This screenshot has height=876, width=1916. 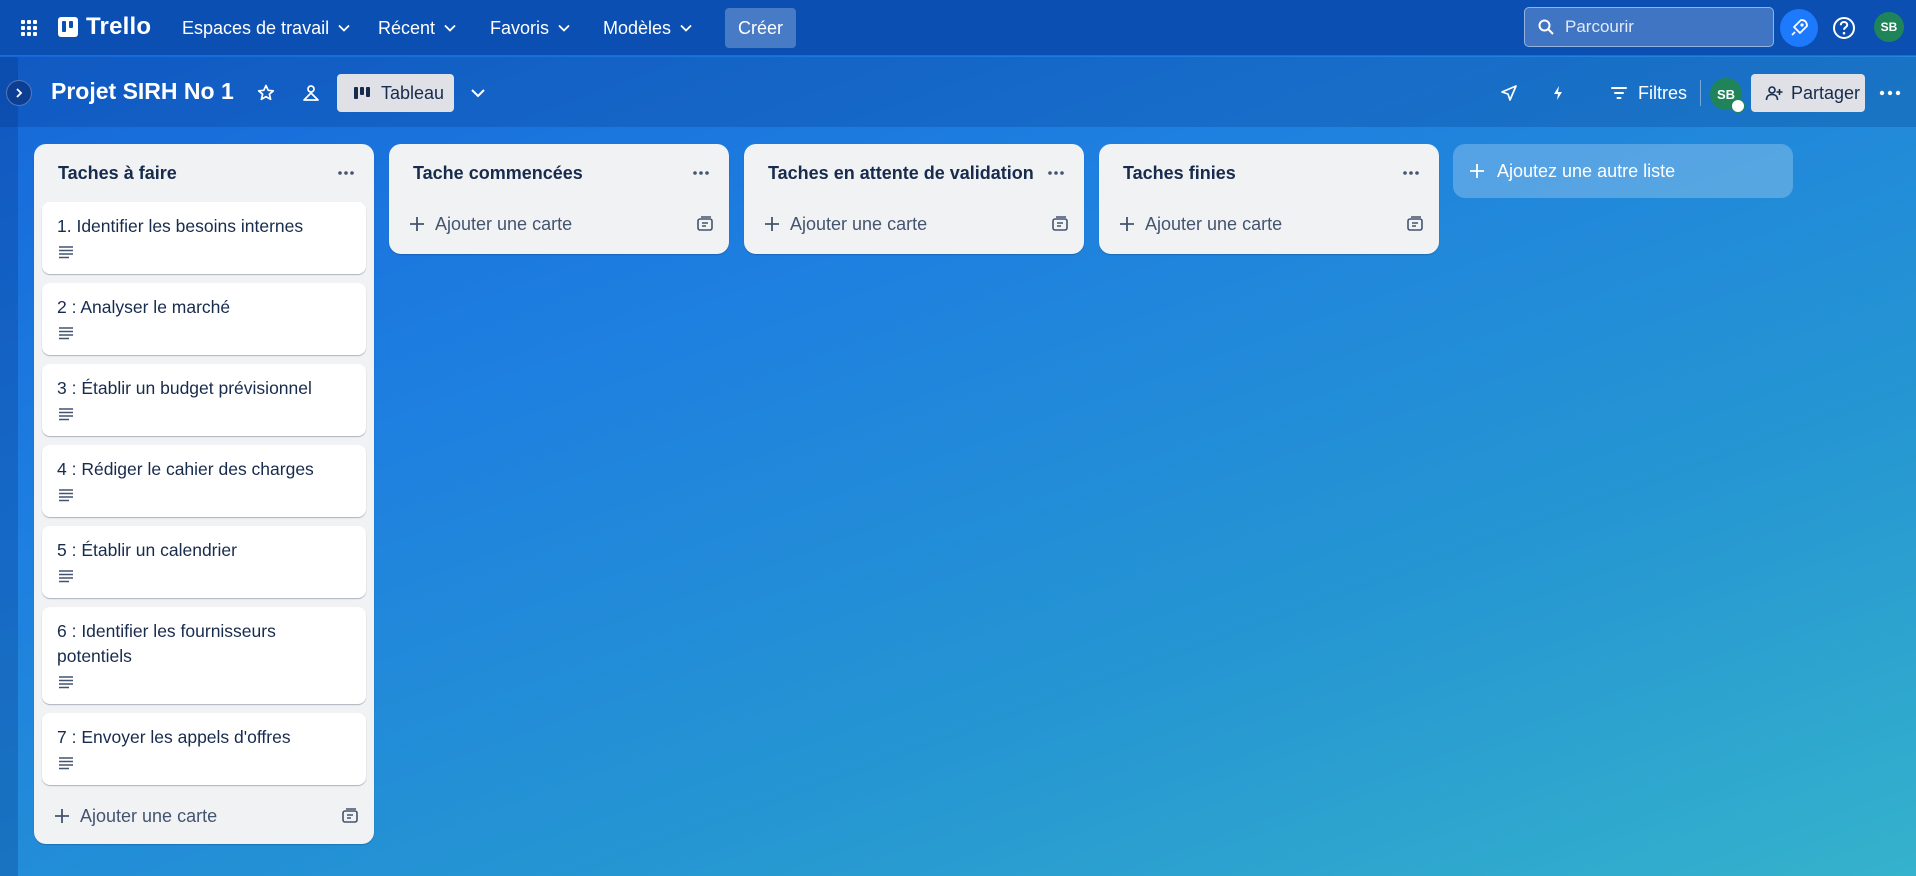 I want to click on board-view-icon, so click(x=362, y=93).